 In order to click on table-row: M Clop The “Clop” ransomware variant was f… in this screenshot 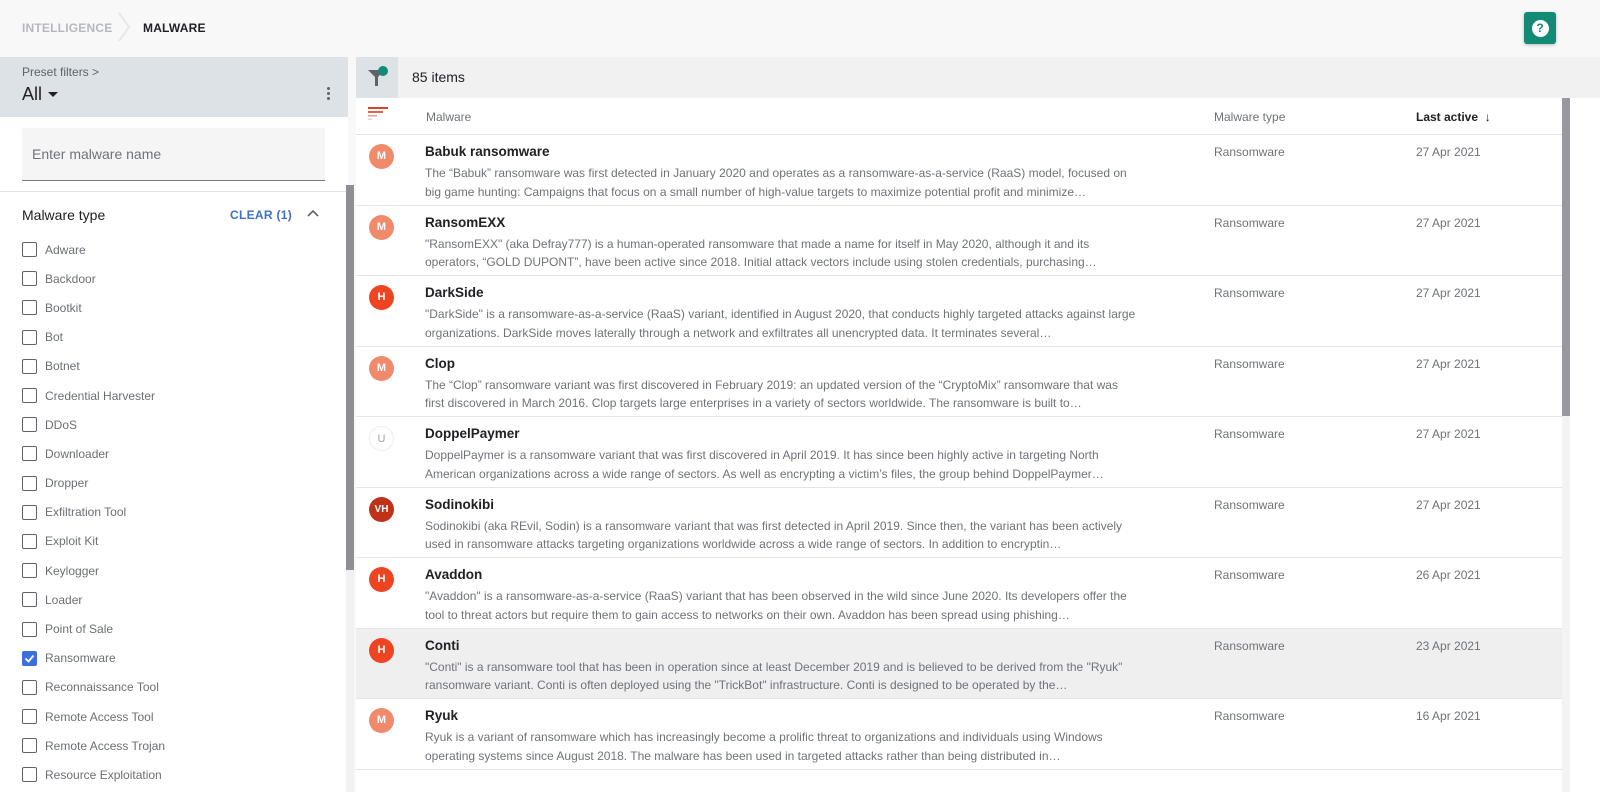, I will do `click(959, 381)`.